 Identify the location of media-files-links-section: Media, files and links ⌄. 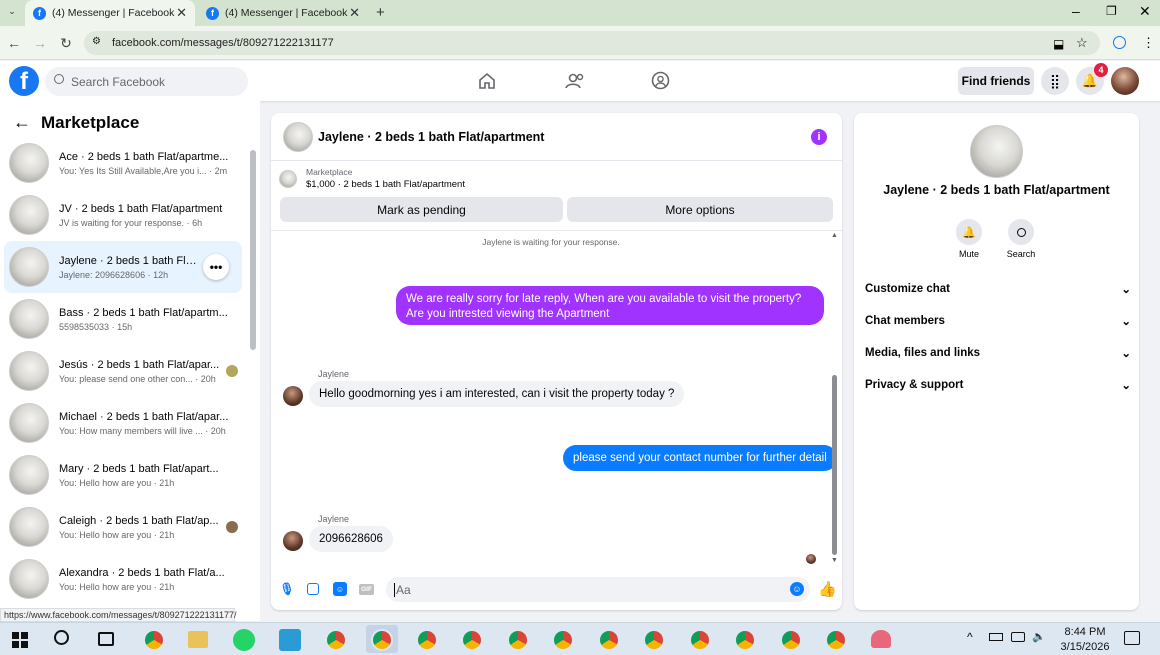
(998, 353).